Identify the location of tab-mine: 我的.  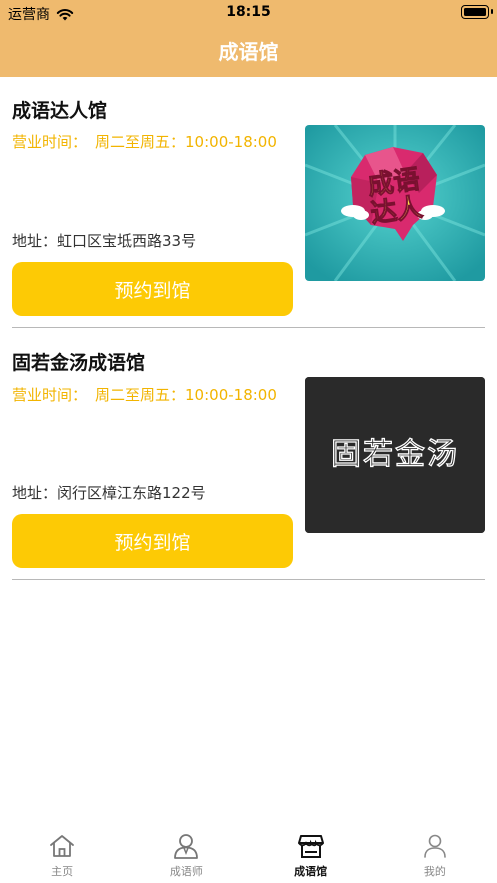
(435, 854).